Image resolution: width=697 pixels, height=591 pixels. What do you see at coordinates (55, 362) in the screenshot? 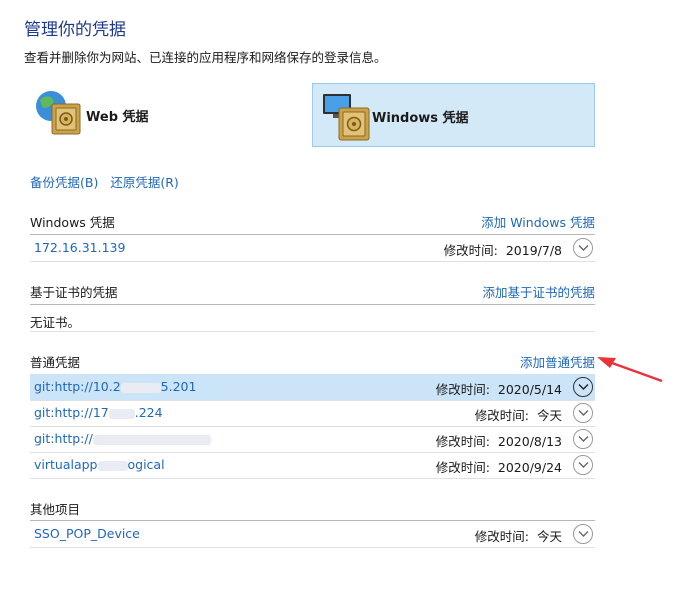
I see `generic-credentials-heading: 普通凭据` at bounding box center [55, 362].